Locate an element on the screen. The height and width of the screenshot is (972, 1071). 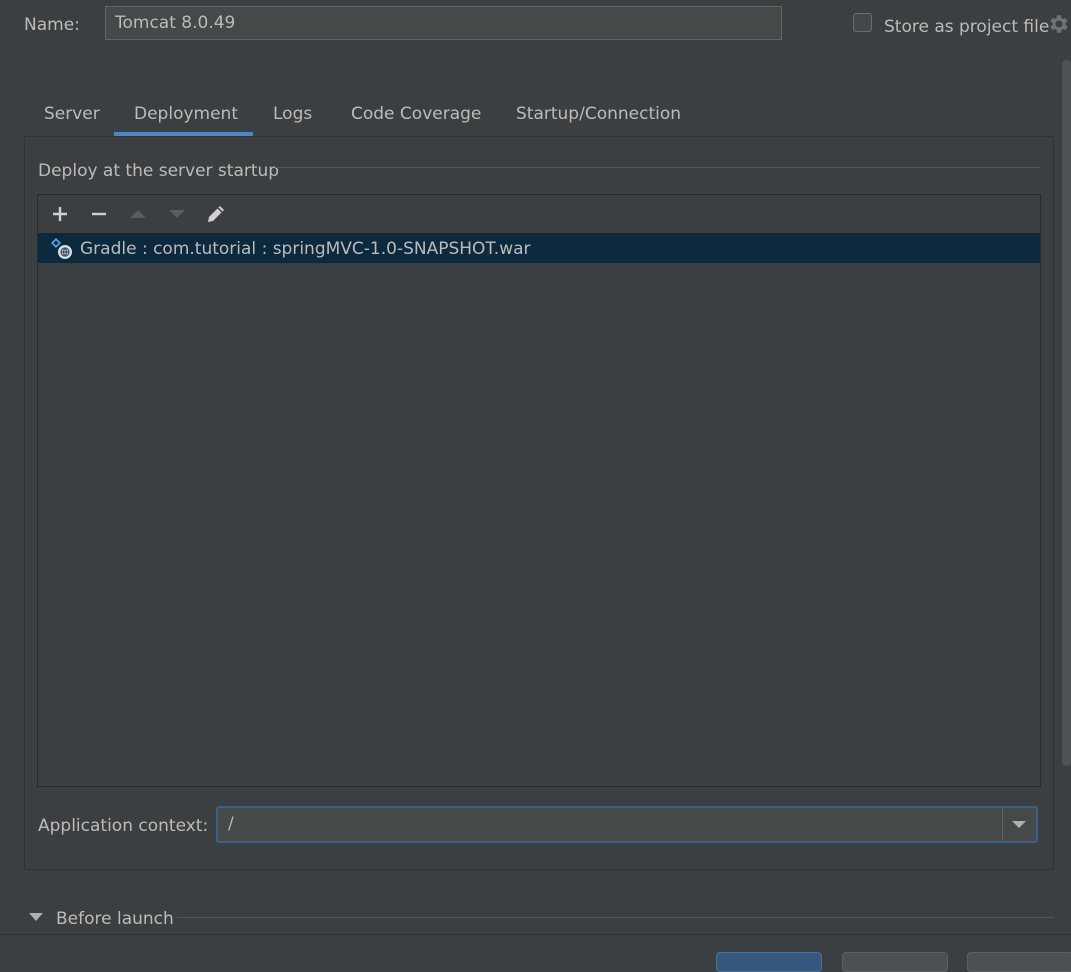
plus-icon is located at coordinates (59, 214).